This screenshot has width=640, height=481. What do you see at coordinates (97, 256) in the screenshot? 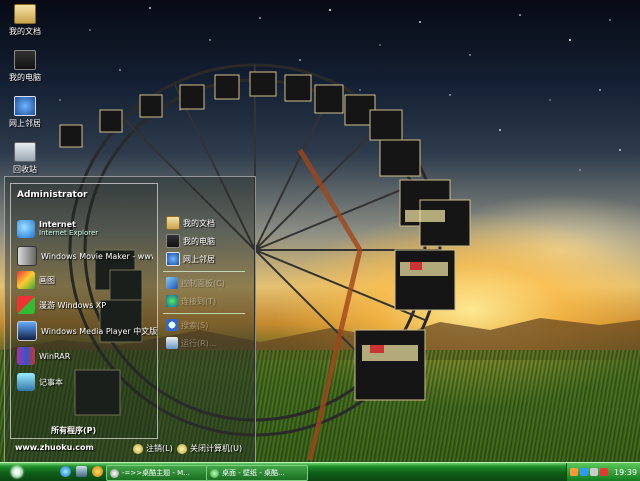
I see `pinned-label: Windows Movie Maker - www.zhuoku.com` at bounding box center [97, 256].